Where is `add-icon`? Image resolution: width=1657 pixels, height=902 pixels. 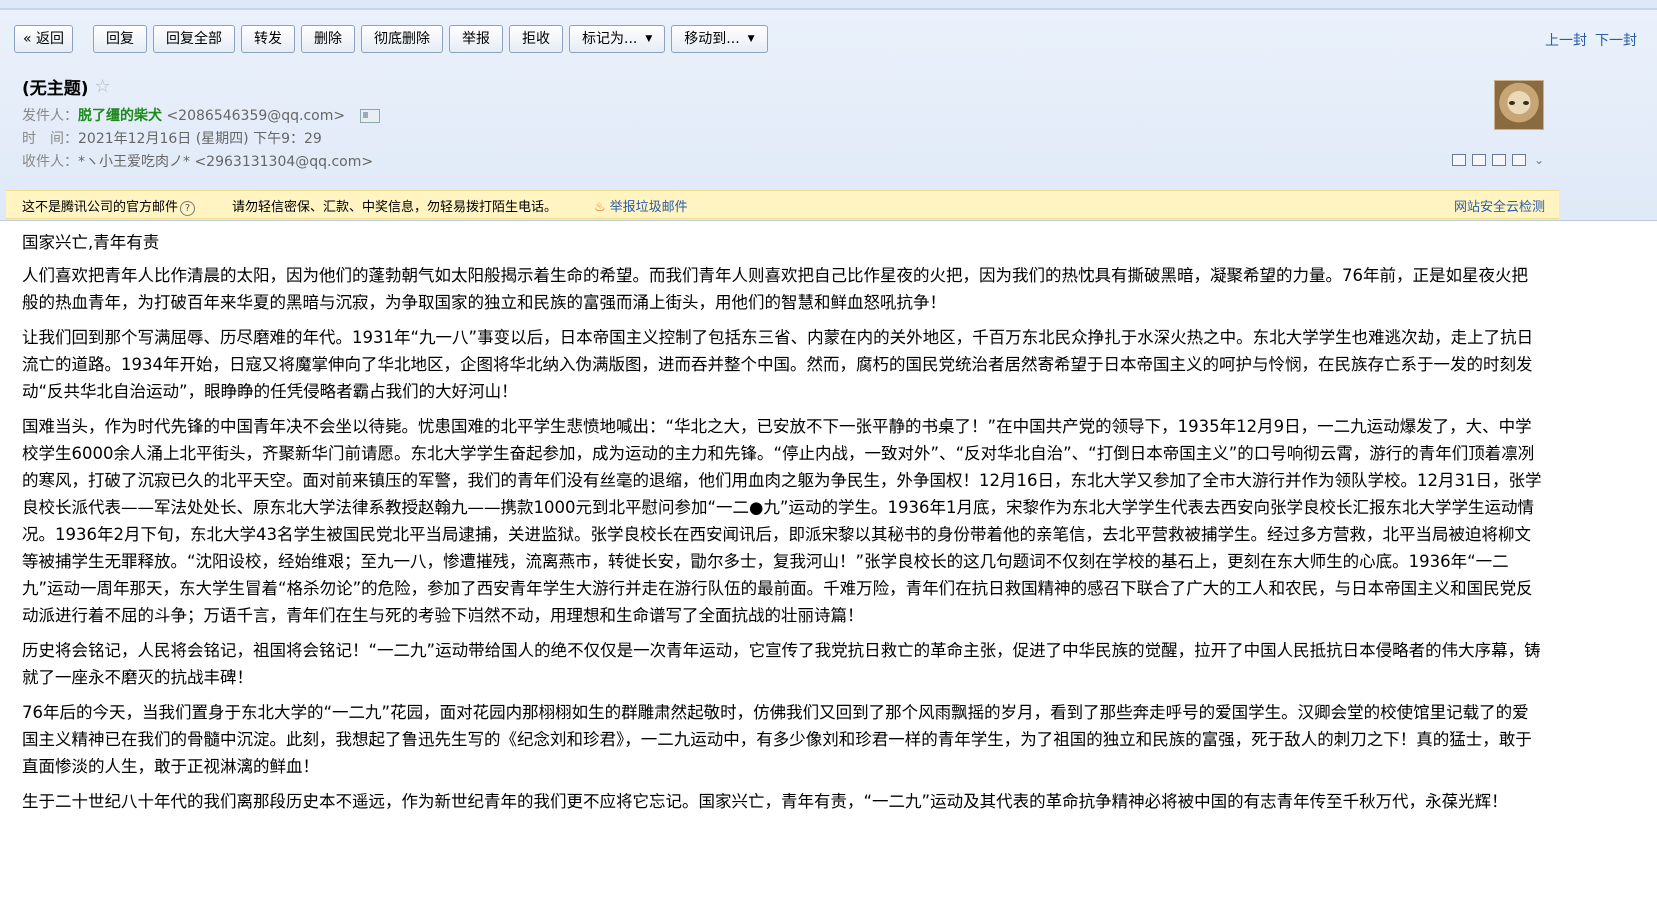
add-icon is located at coordinates (1499, 160).